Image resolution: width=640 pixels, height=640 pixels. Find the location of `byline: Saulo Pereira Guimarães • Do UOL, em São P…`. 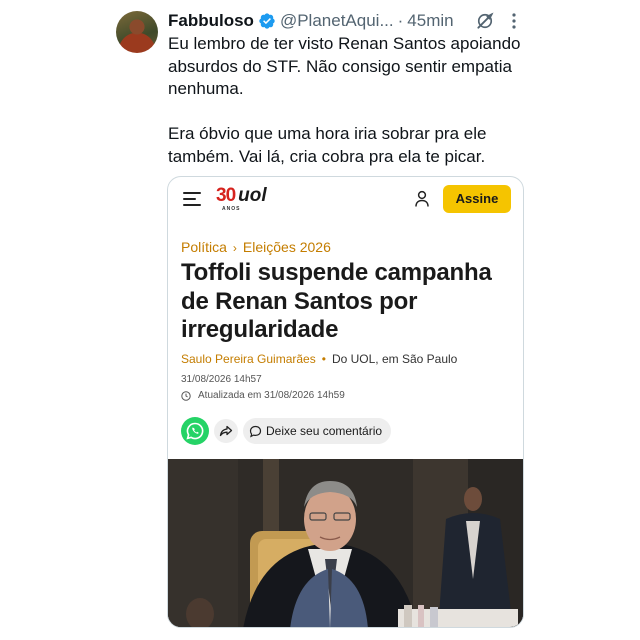

byline: Saulo Pereira Guimarães • Do UOL, em São P… is located at coordinates (319, 359).